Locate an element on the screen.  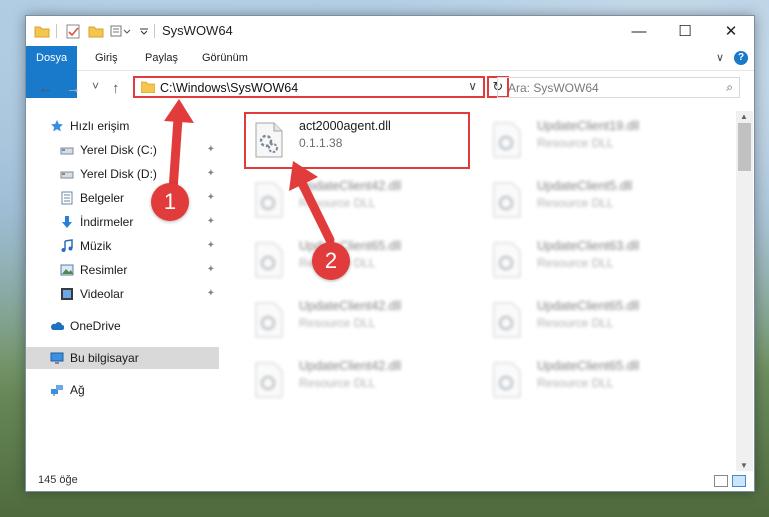
forward-button: → is located at coordinates (73, 88).